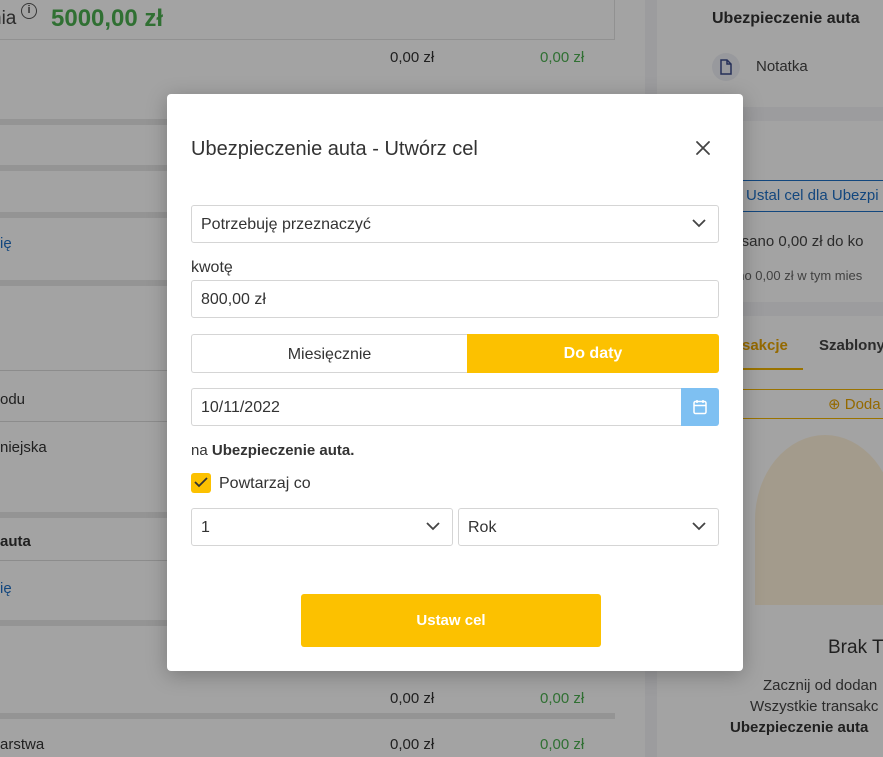  I want to click on segment-until-date: Do daty, so click(593, 353).